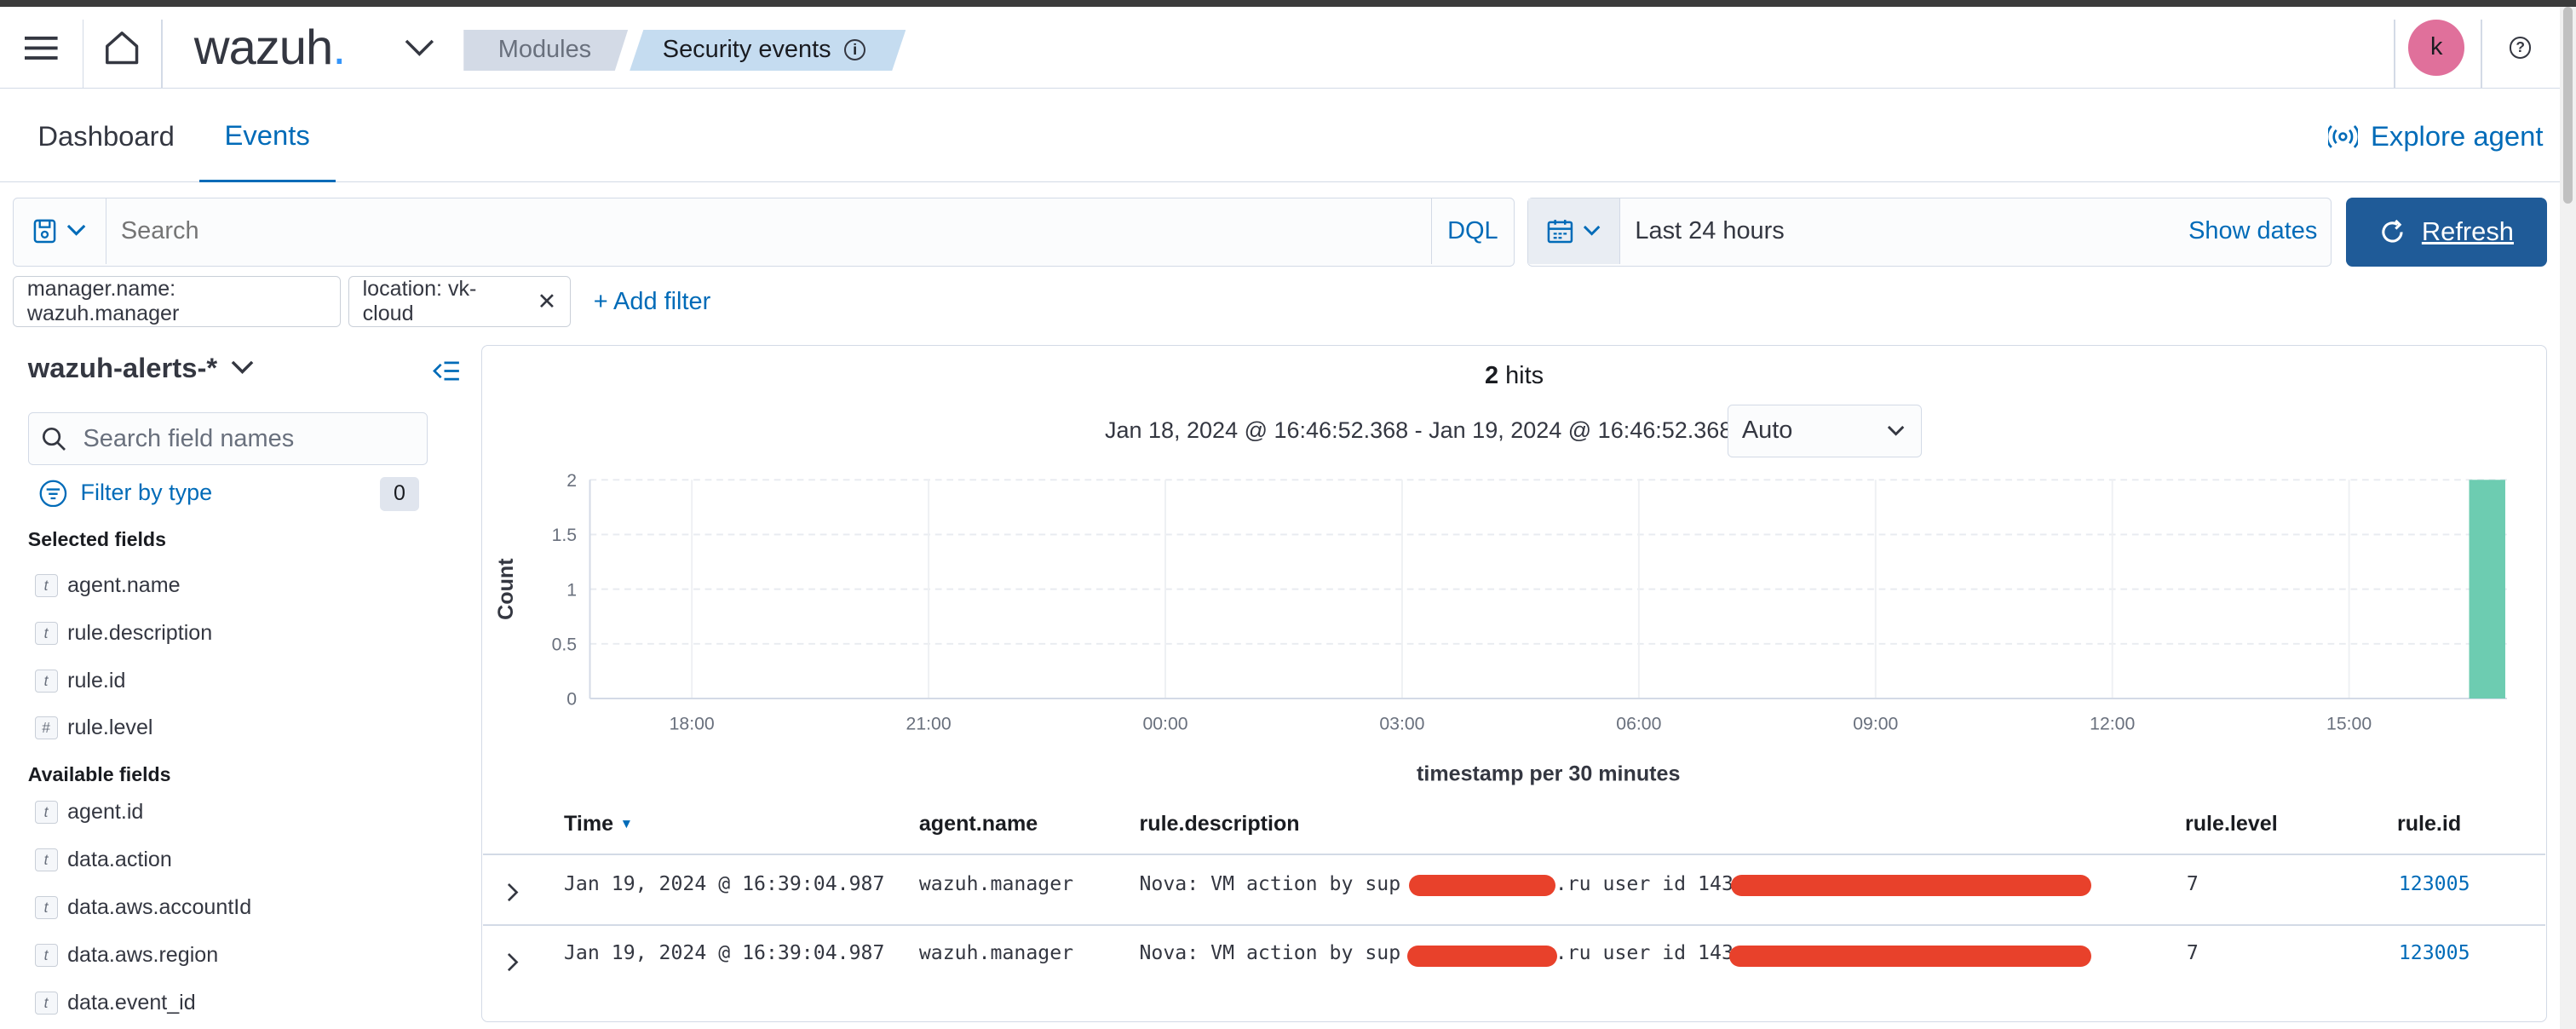 The width and height of the screenshot is (2576, 1029). Describe the element at coordinates (141, 368) in the screenshot. I see `index-pattern-selector: wazuh-alerts-*` at that location.